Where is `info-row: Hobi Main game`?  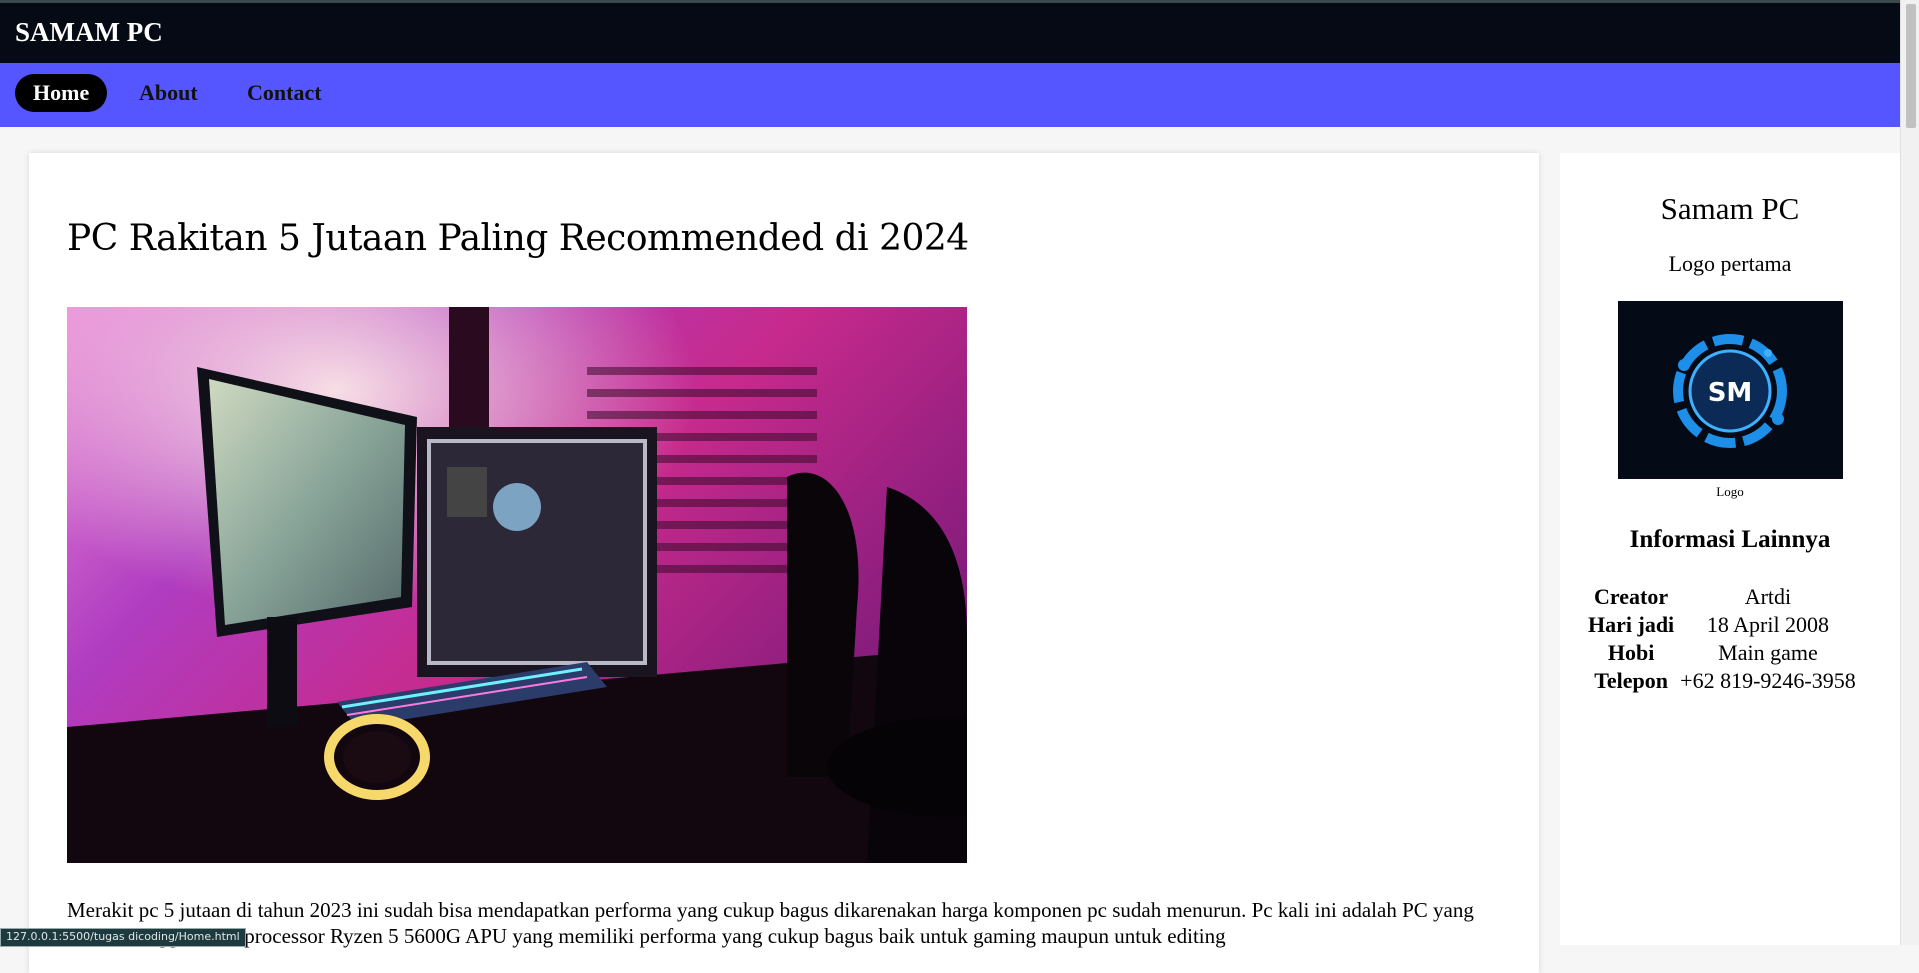
info-row: Hobi Main game is located at coordinates (1722, 653).